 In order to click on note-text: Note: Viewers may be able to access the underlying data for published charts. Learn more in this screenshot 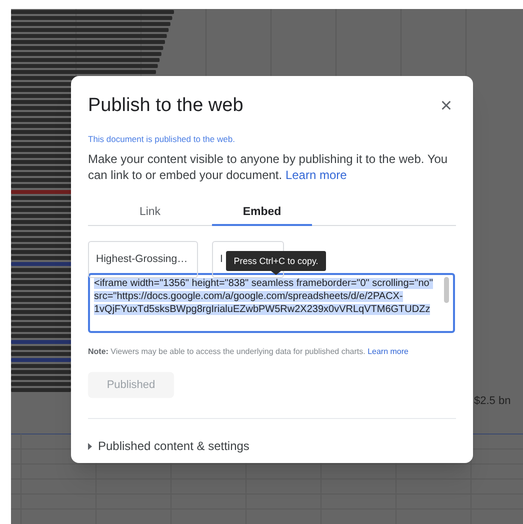, I will do `click(249, 352)`.